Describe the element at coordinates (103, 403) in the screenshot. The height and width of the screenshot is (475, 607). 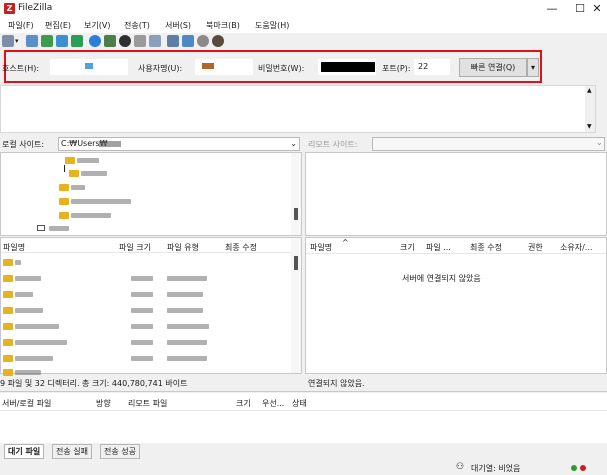
I see `col-direction: 방향` at that location.